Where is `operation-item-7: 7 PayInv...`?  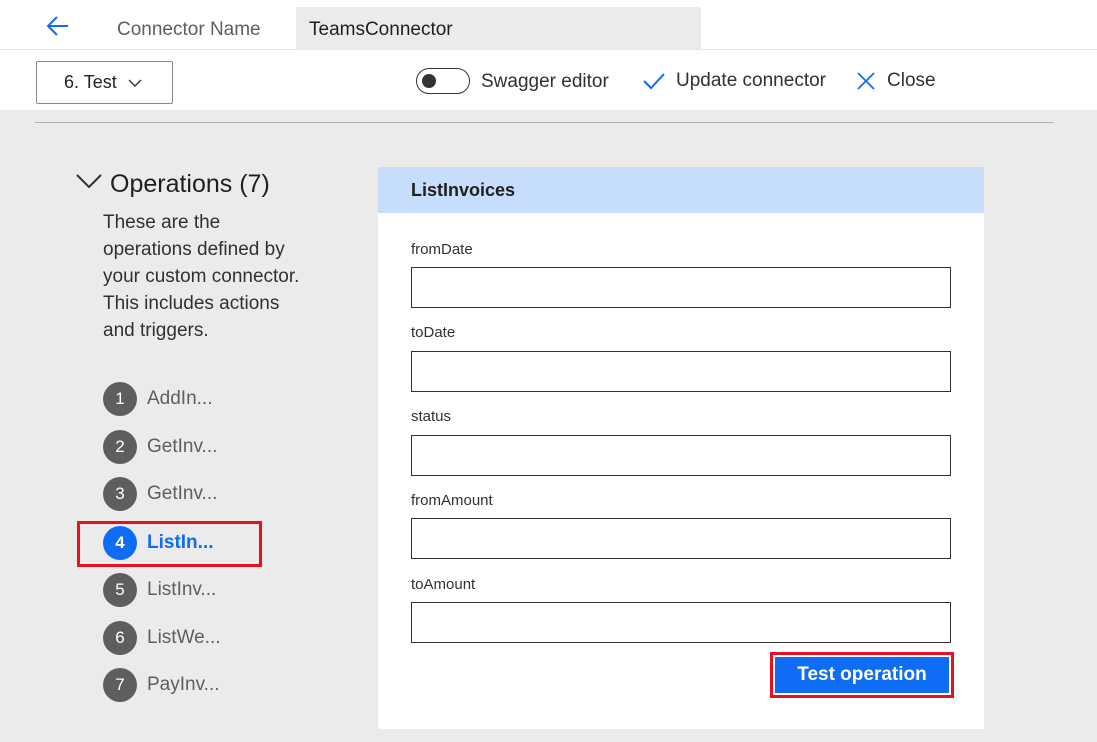
operation-item-7: 7 PayInv... is located at coordinates (161, 685).